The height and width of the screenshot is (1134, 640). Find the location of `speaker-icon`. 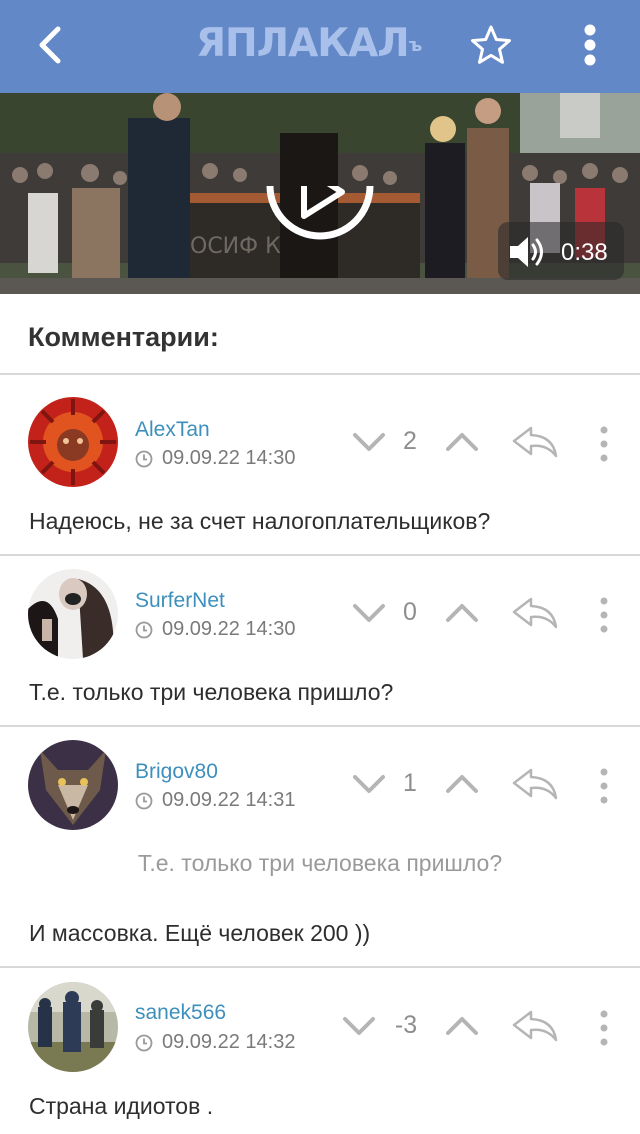

speaker-icon is located at coordinates (528, 252).